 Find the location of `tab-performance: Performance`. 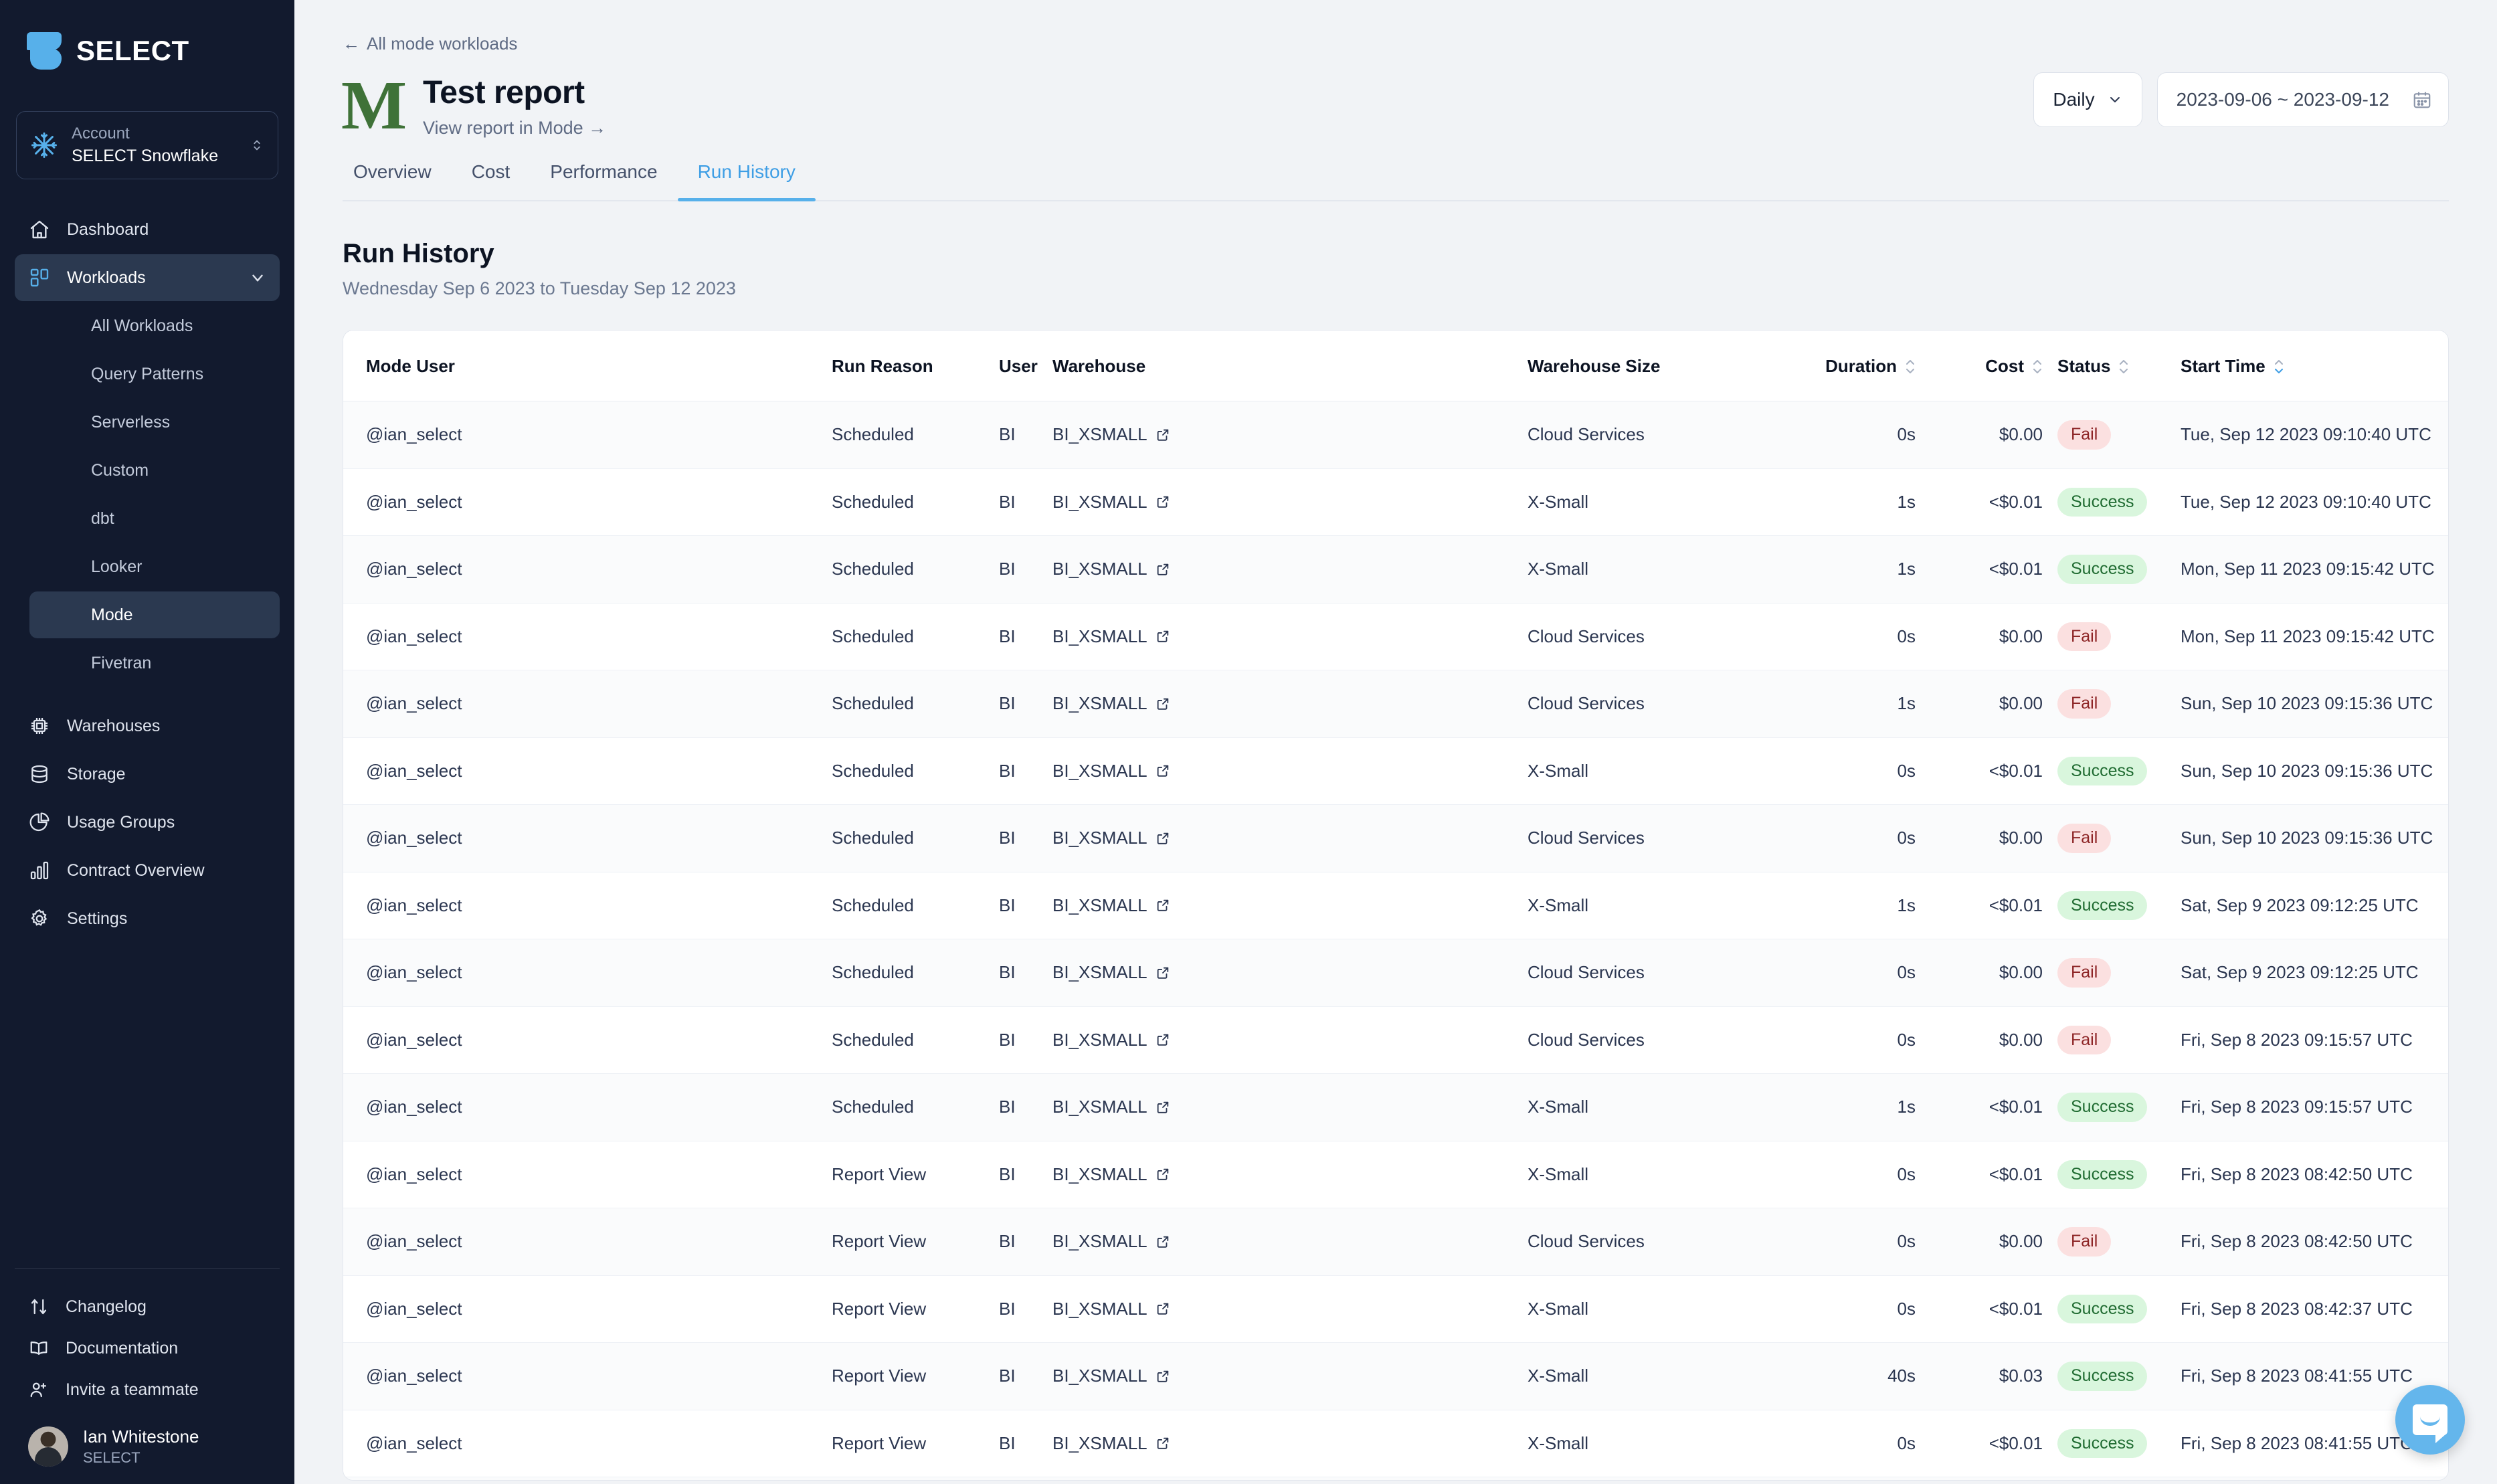

tab-performance: Performance is located at coordinates (603, 180).